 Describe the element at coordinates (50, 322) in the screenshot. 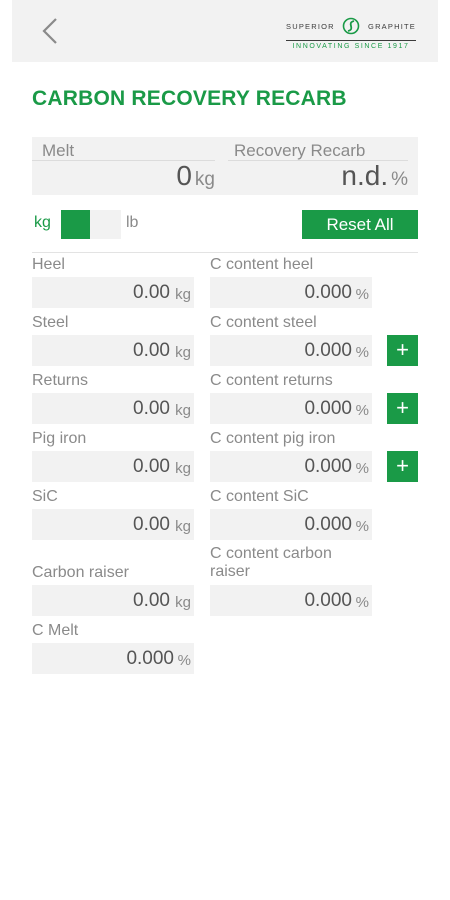

I see `steel-label: Steel` at that location.